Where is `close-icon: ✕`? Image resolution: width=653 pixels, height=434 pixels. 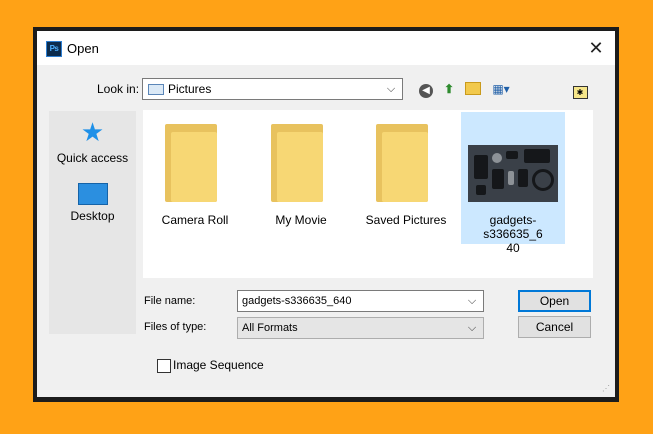 close-icon: ✕ is located at coordinates (596, 48).